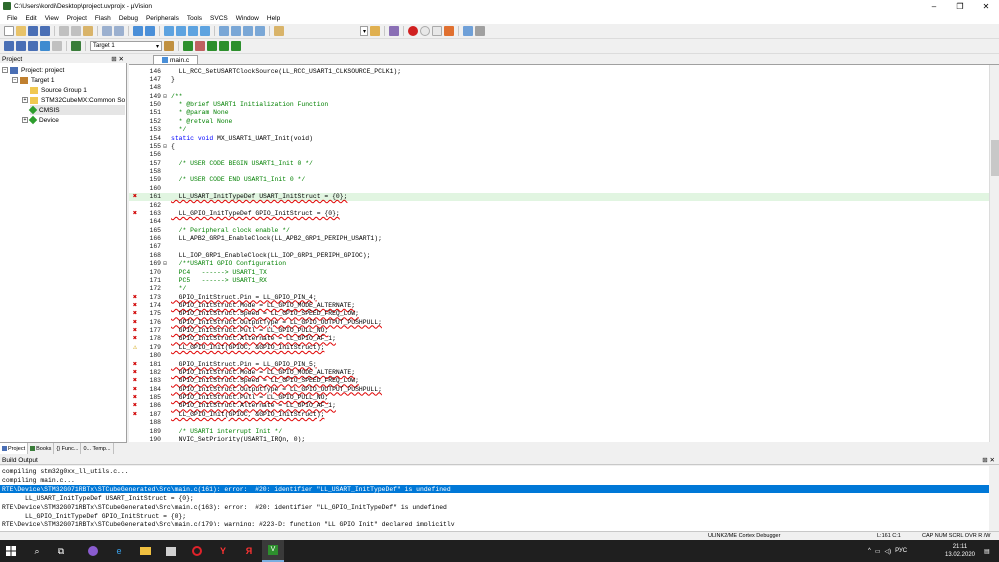  Describe the element at coordinates (14, 448) in the screenshot. I see `tab-project: Project` at that location.